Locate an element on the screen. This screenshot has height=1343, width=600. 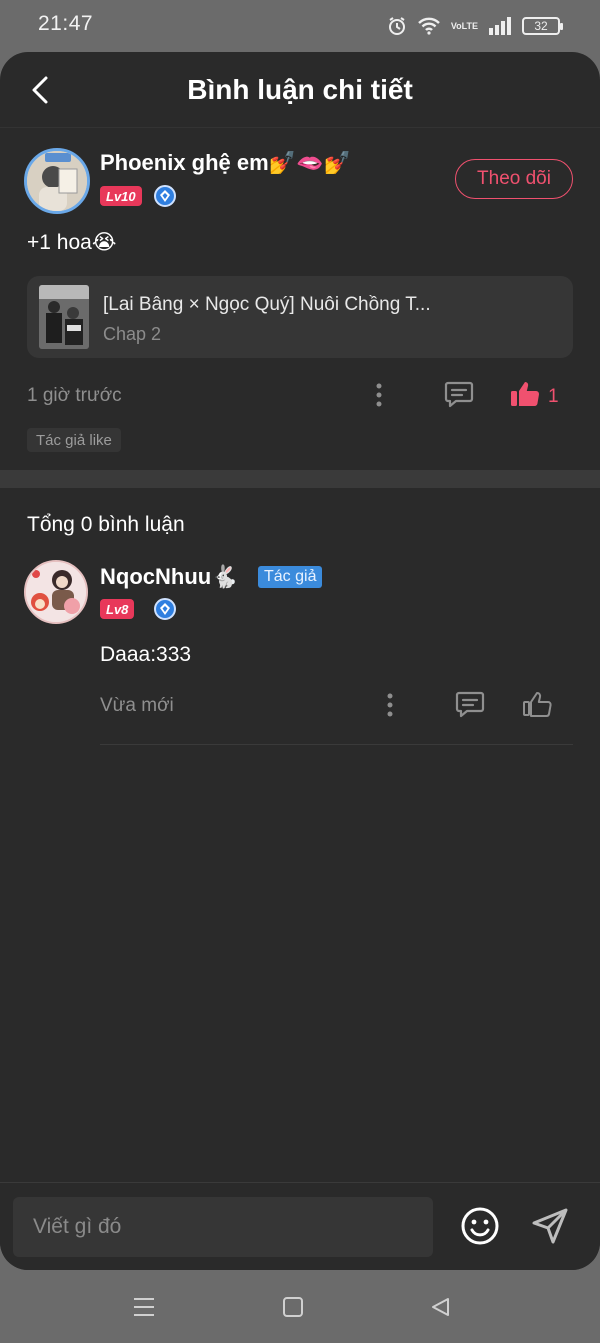
author-tag: Tác giả is located at coordinates (290, 577).